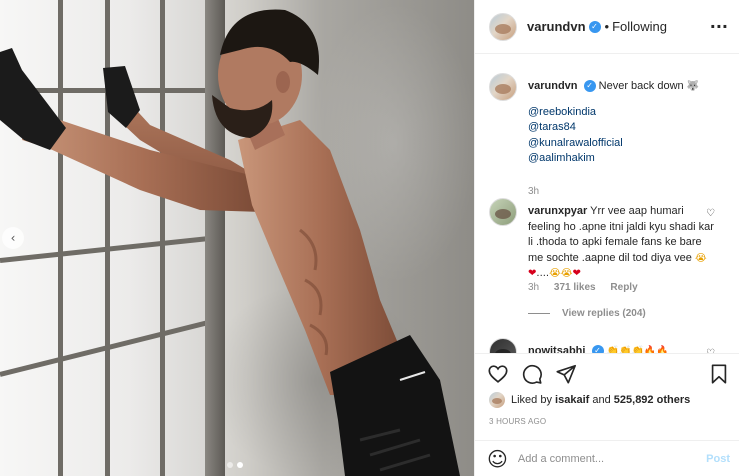 The height and width of the screenshot is (476, 739). What do you see at coordinates (553, 86) in the screenshot?
I see `caption-username: varundvn` at bounding box center [553, 86].